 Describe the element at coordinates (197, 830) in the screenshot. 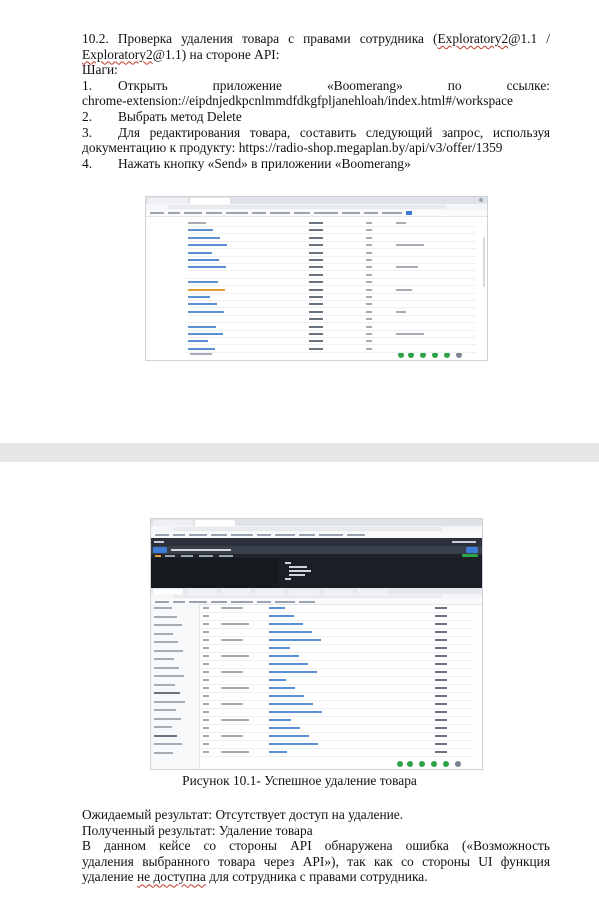

I see `actual-result: Полученный результат: Удаление товара` at that location.